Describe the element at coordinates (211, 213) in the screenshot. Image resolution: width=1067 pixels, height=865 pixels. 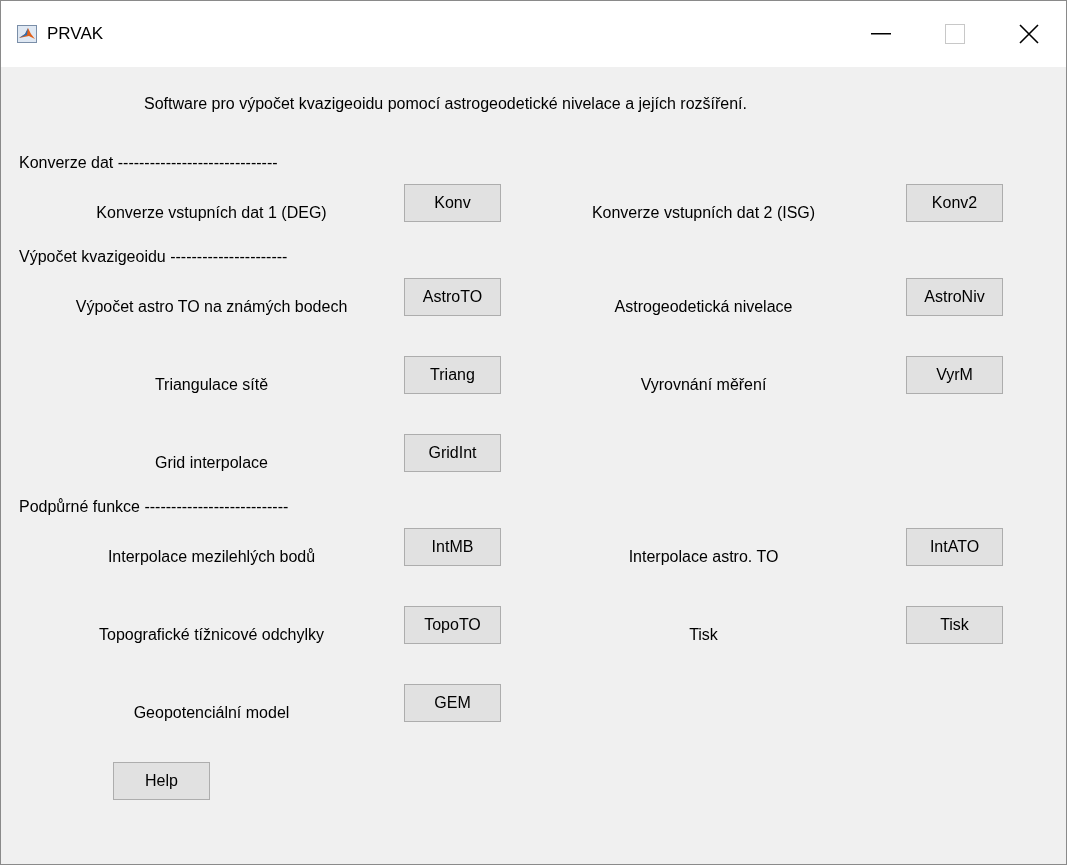
I see `function-label: Konverze vstupních dat 1 (DEG)` at that location.